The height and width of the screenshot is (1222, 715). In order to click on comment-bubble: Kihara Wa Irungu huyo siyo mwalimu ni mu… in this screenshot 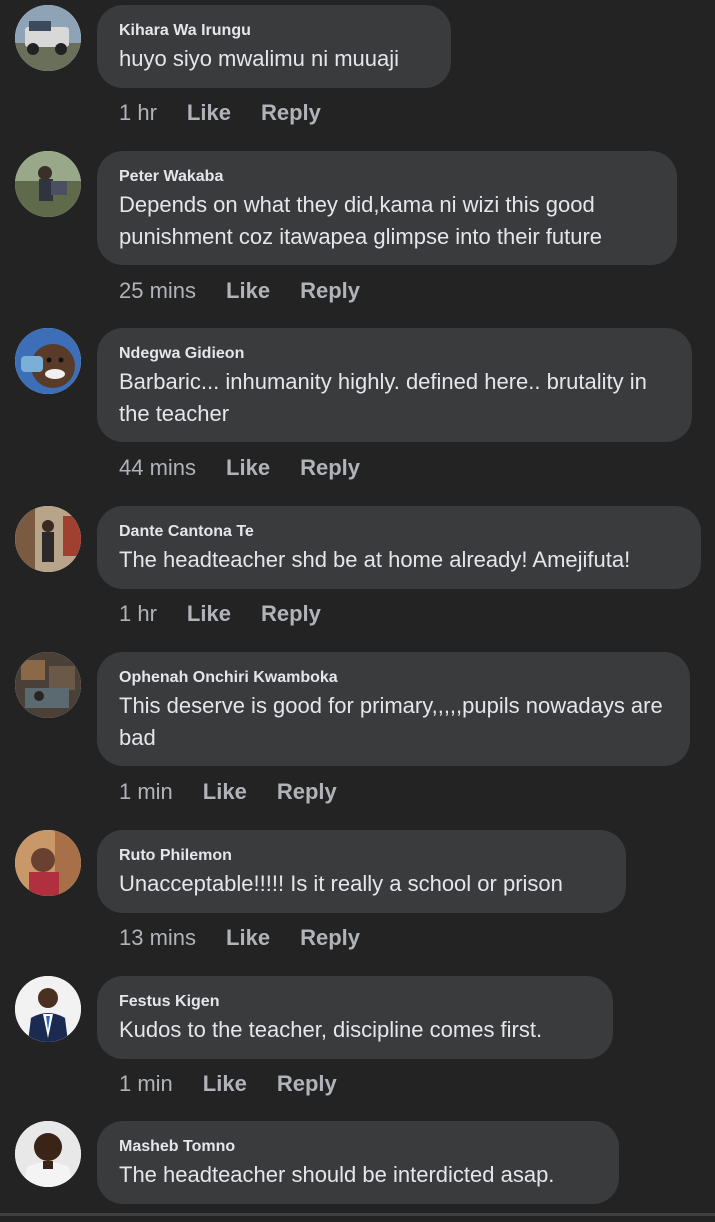, I will do `click(274, 46)`.